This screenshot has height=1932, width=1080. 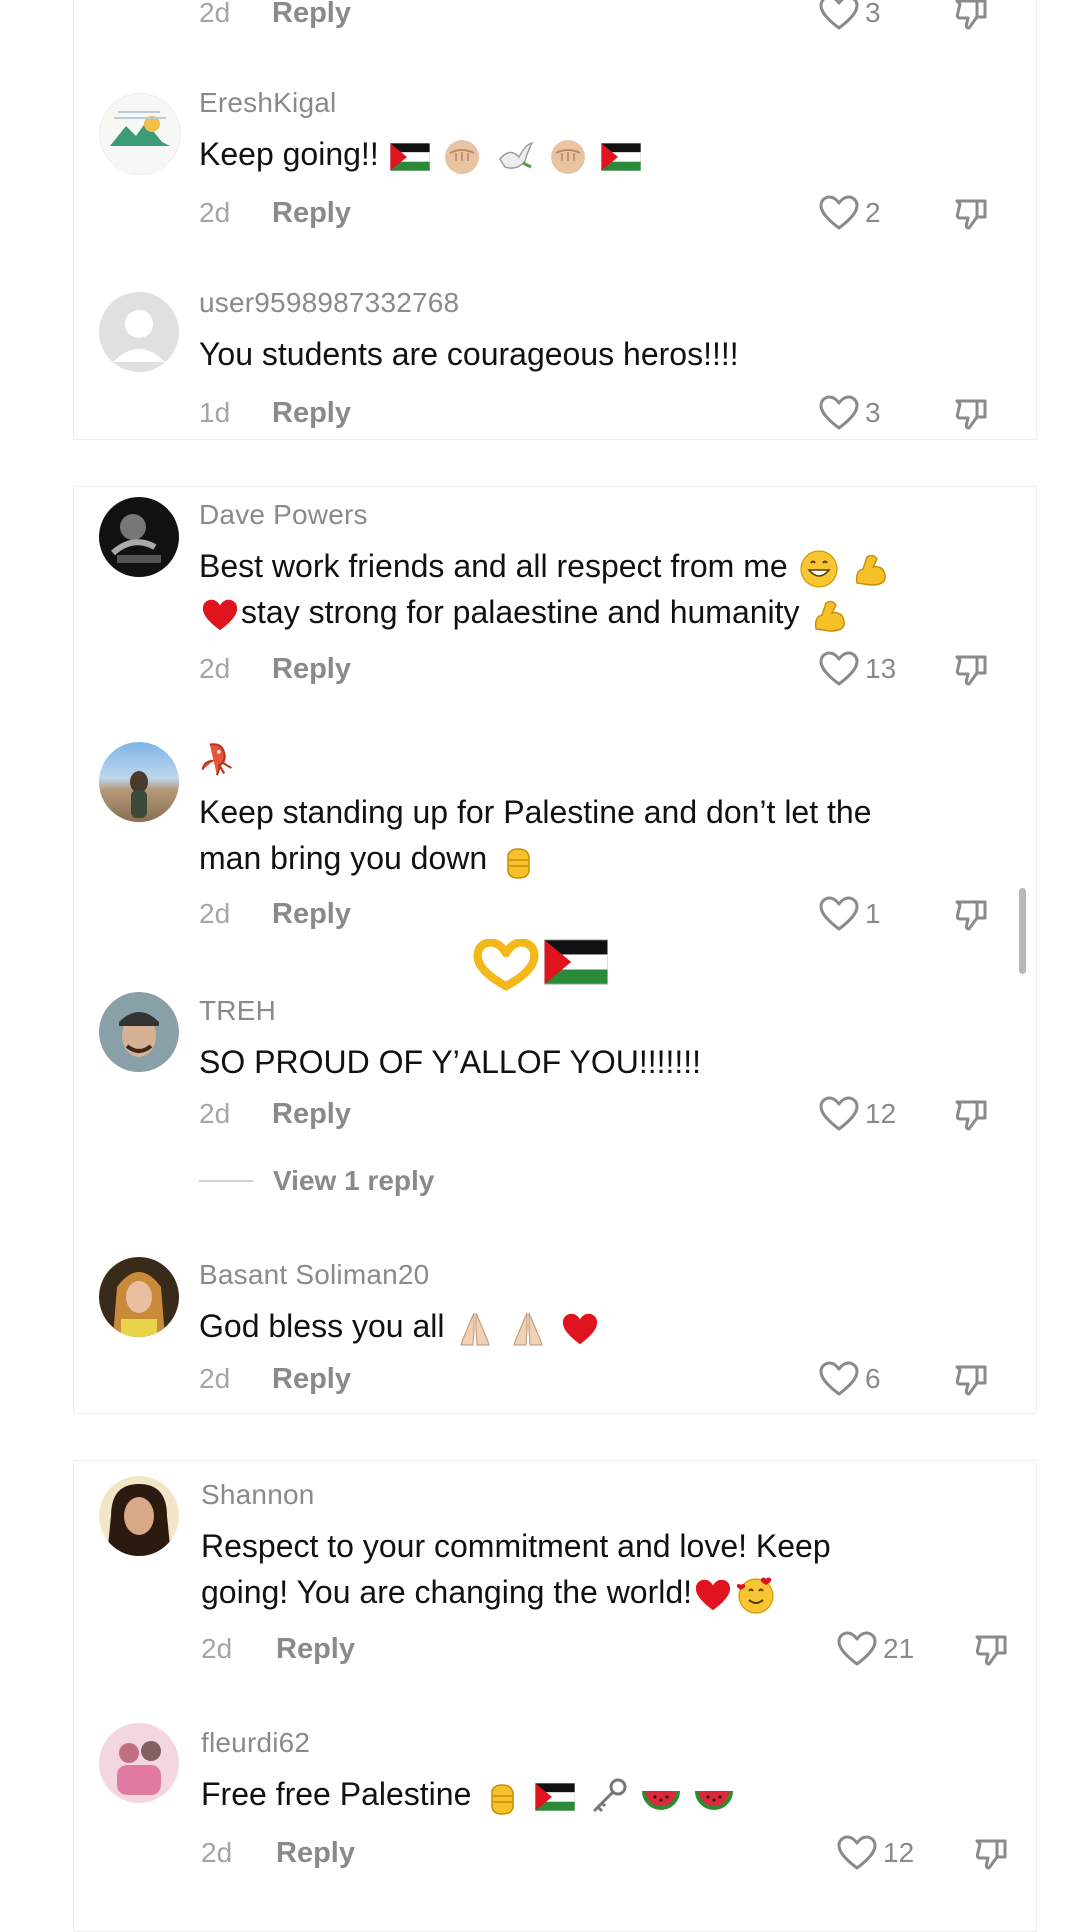 I want to click on comment-username: Basant Soliman20, so click(x=314, y=1275).